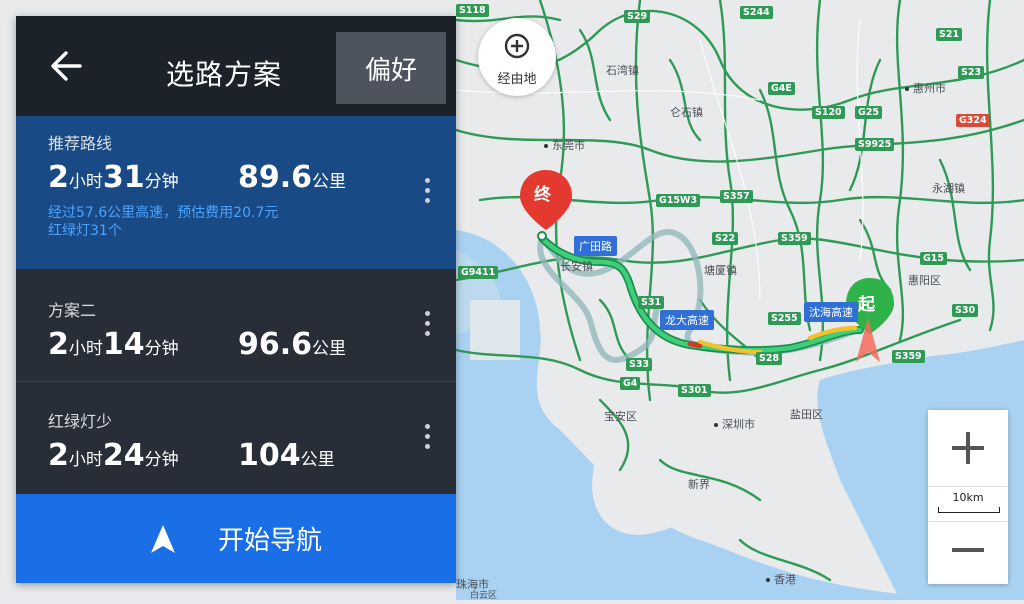  I want to click on map-label-tangxia: 塘厦镇, so click(720, 270).